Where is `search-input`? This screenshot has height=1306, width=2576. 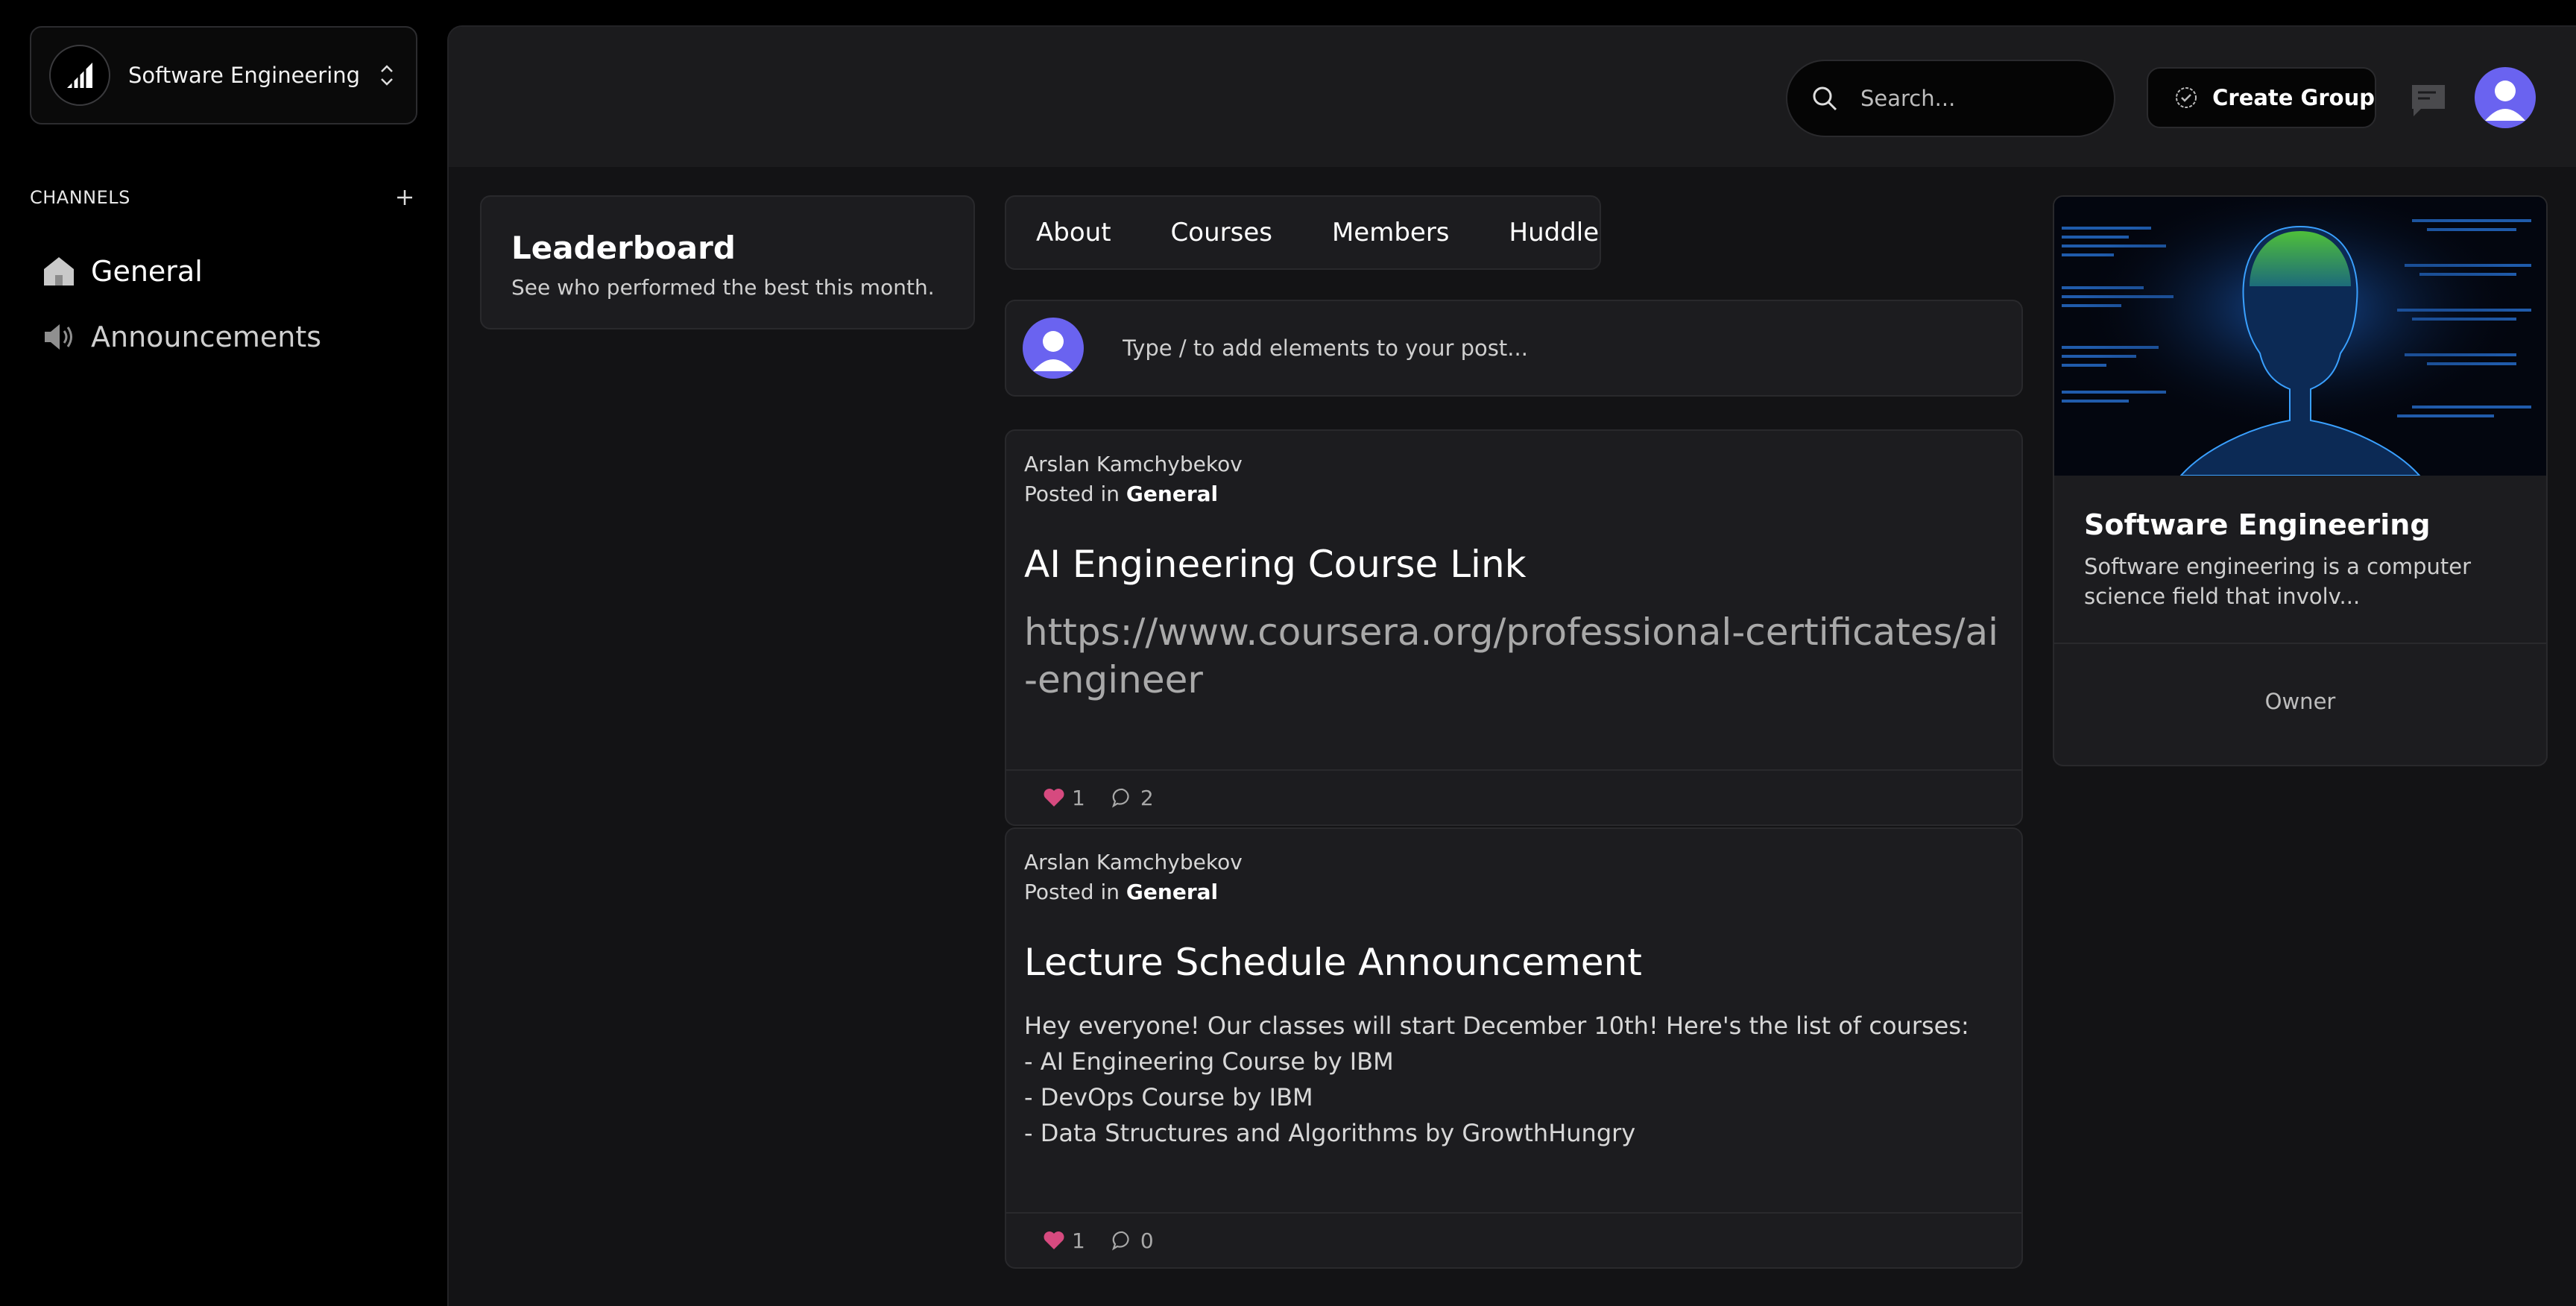
search-input is located at coordinates (1972, 98).